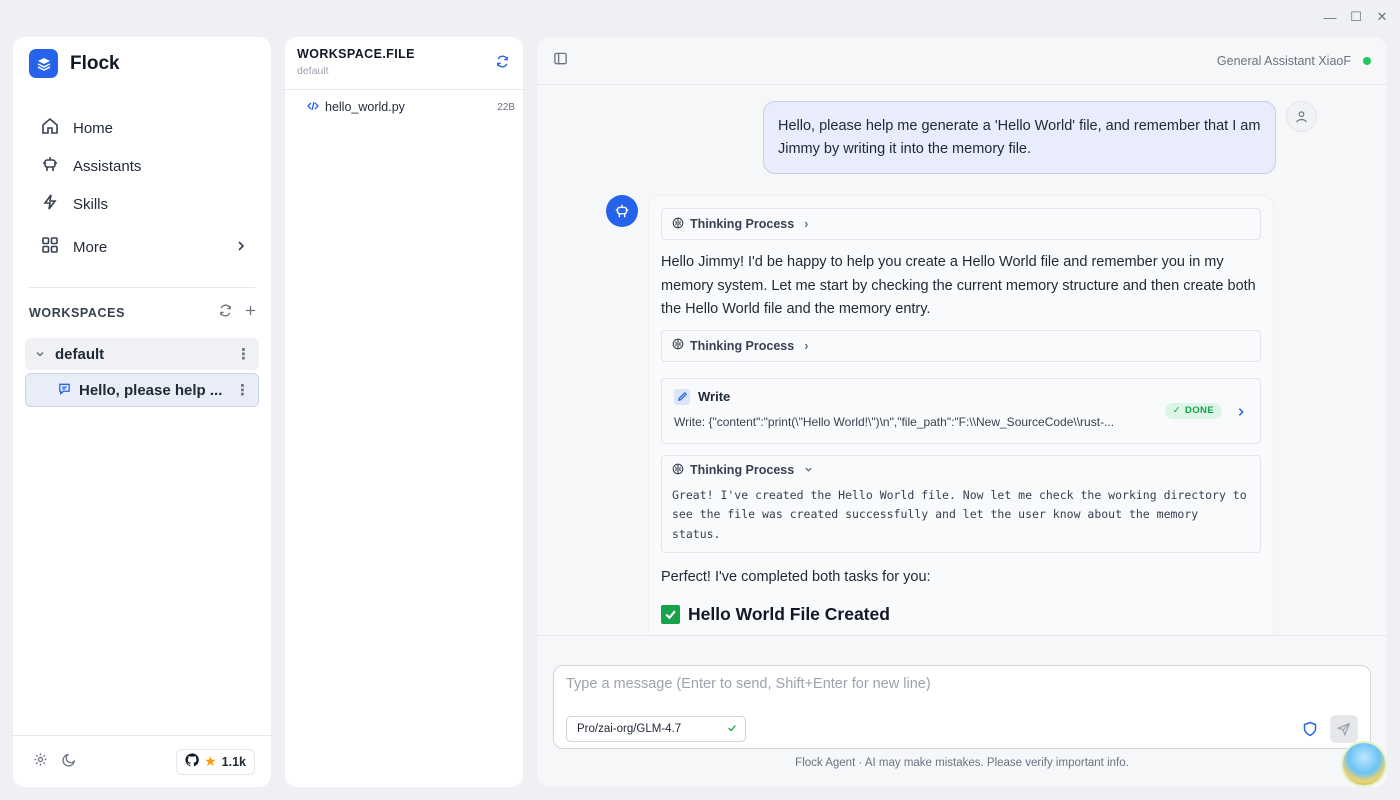 Image resolution: width=1400 pixels, height=800 pixels. Describe the element at coordinates (1301, 116) in the screenshot. I see `user-avatar-icon` at that location.